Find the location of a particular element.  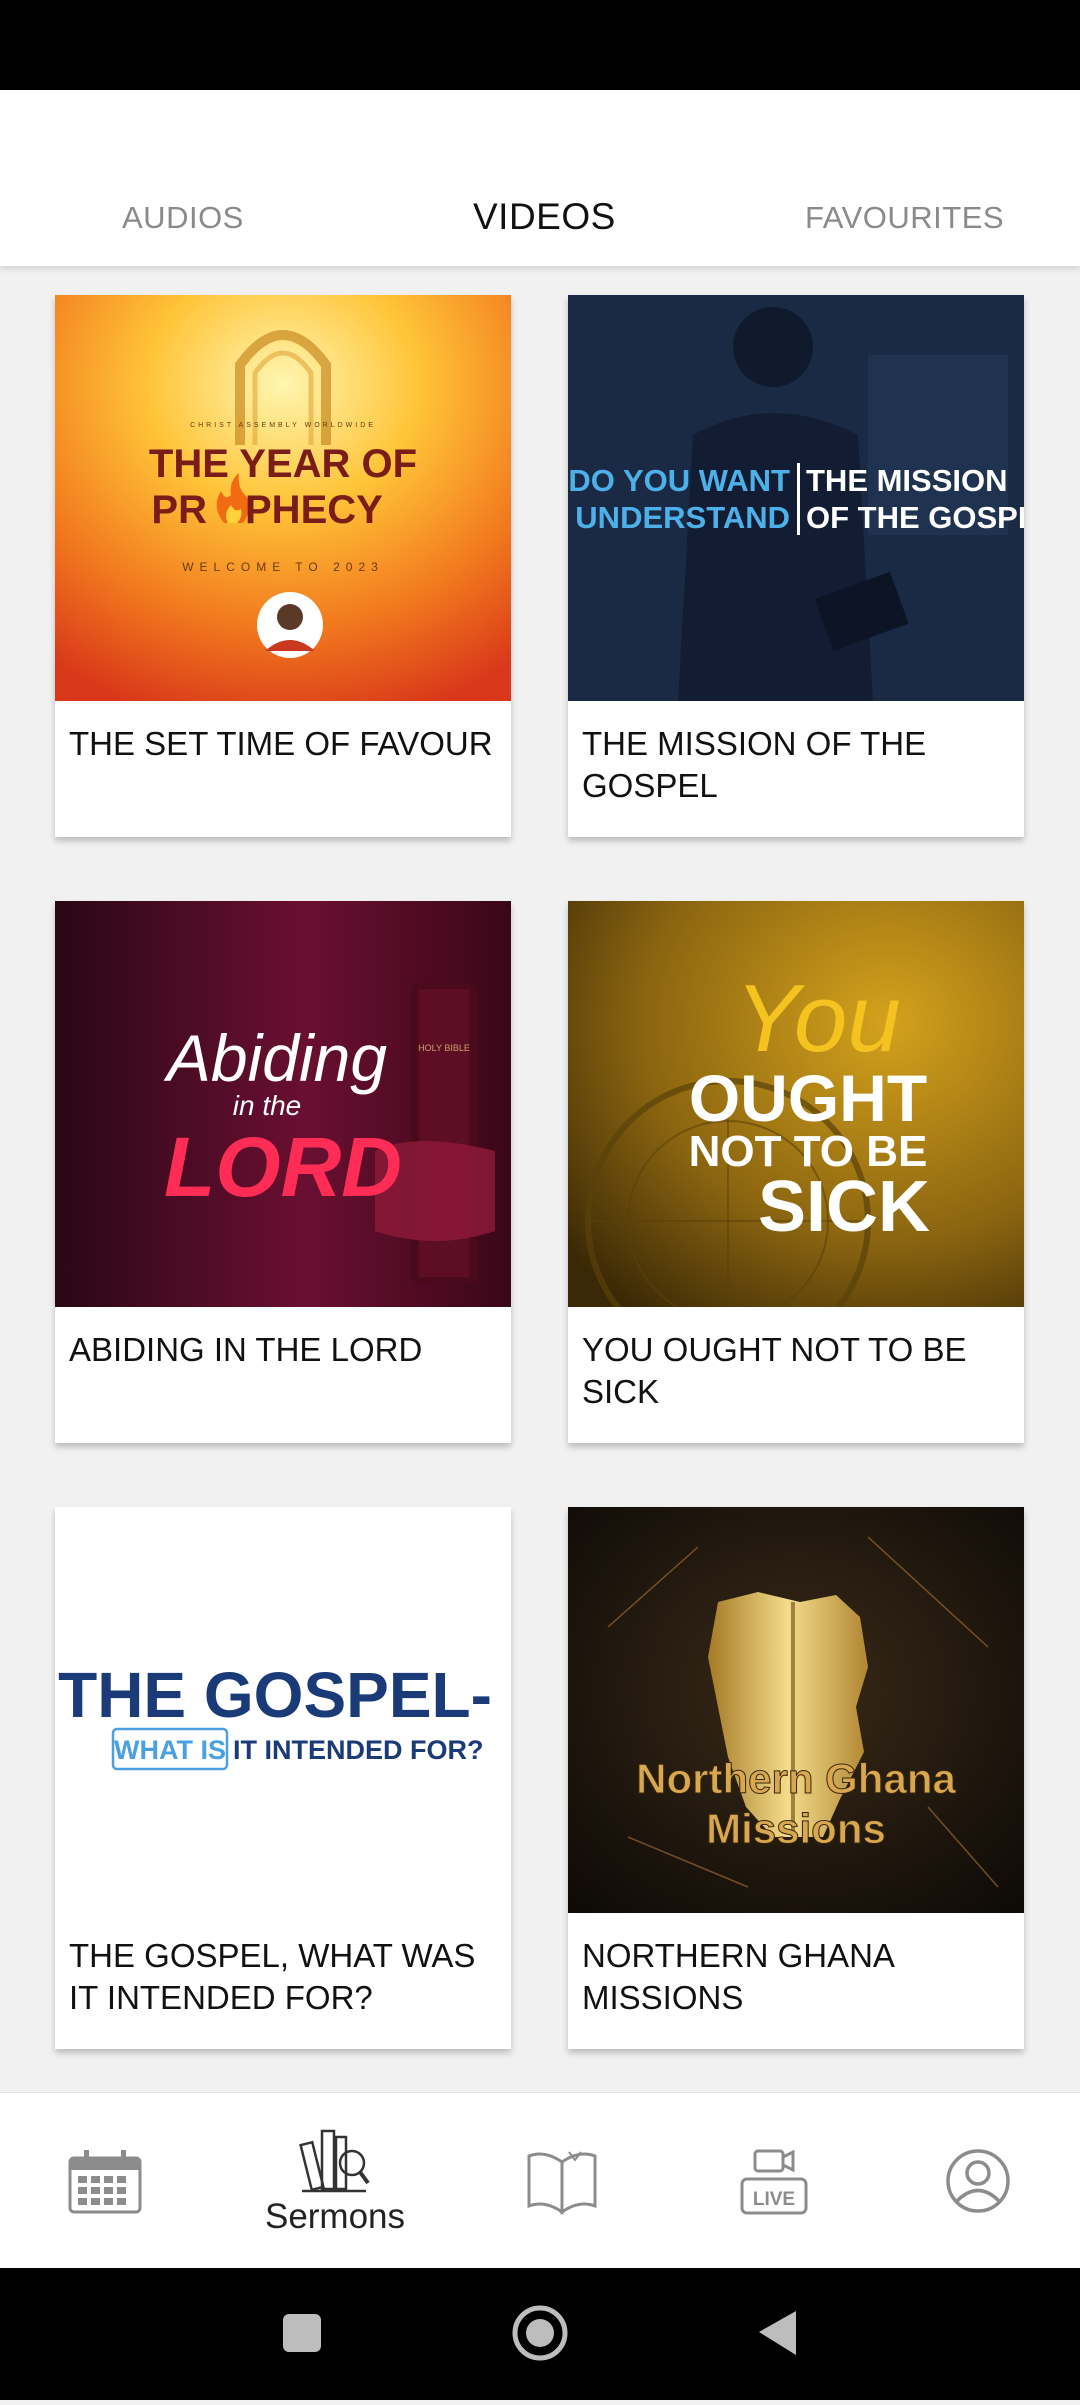

tab-bar is located at coordinates (540, 178).